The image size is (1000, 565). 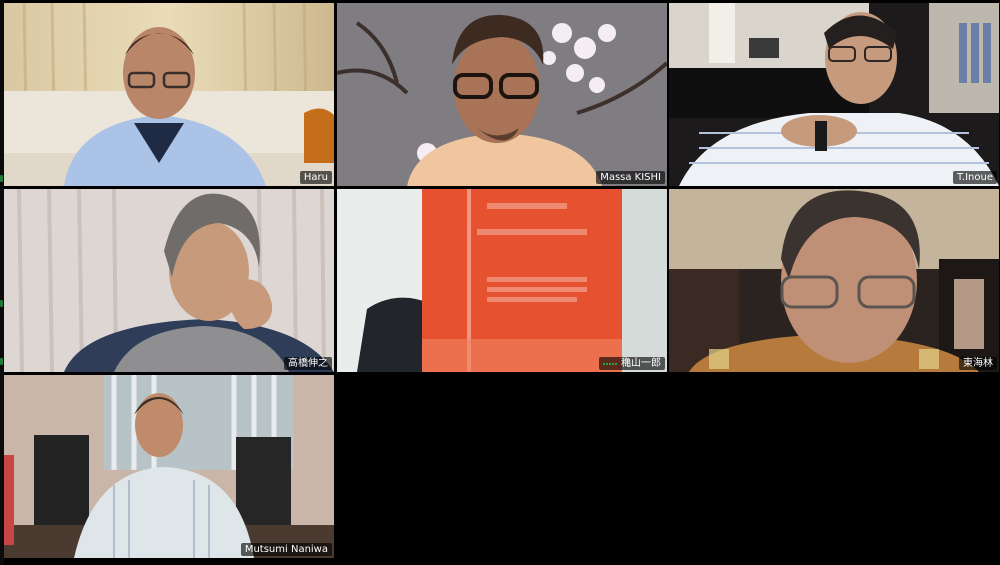 I want to click on participant-tile-takahashi: 高橋伸之, so click(x=169, y=280).